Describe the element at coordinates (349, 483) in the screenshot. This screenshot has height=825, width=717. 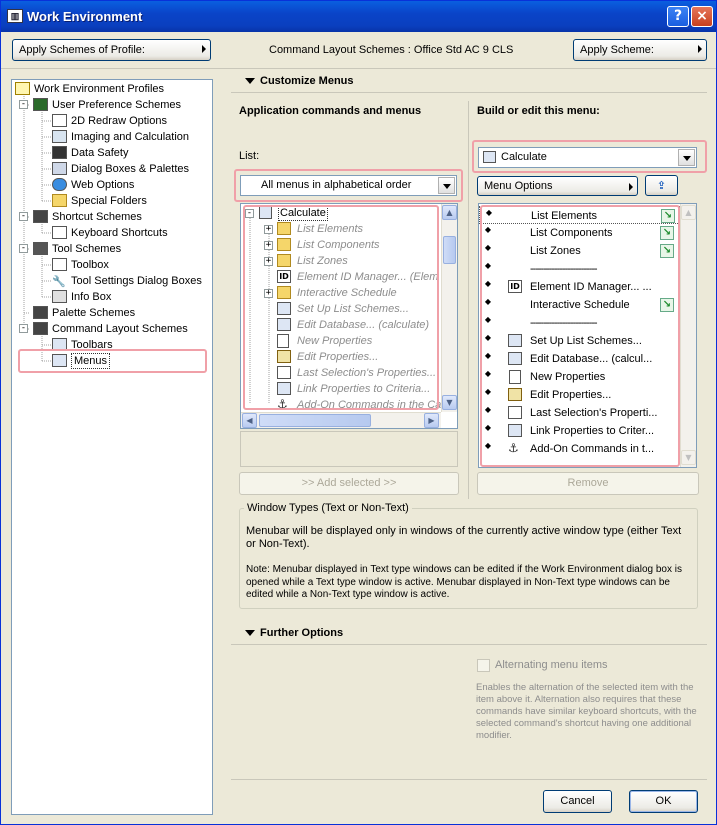
I see `add-selected-button: >> Add selected >>` at that location.